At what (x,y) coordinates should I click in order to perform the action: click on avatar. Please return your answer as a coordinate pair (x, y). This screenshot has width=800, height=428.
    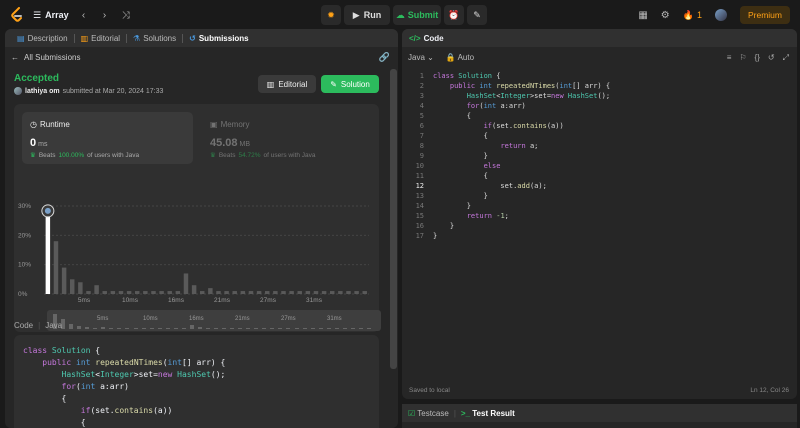
    Looking at the image, I should click on (720, 15).